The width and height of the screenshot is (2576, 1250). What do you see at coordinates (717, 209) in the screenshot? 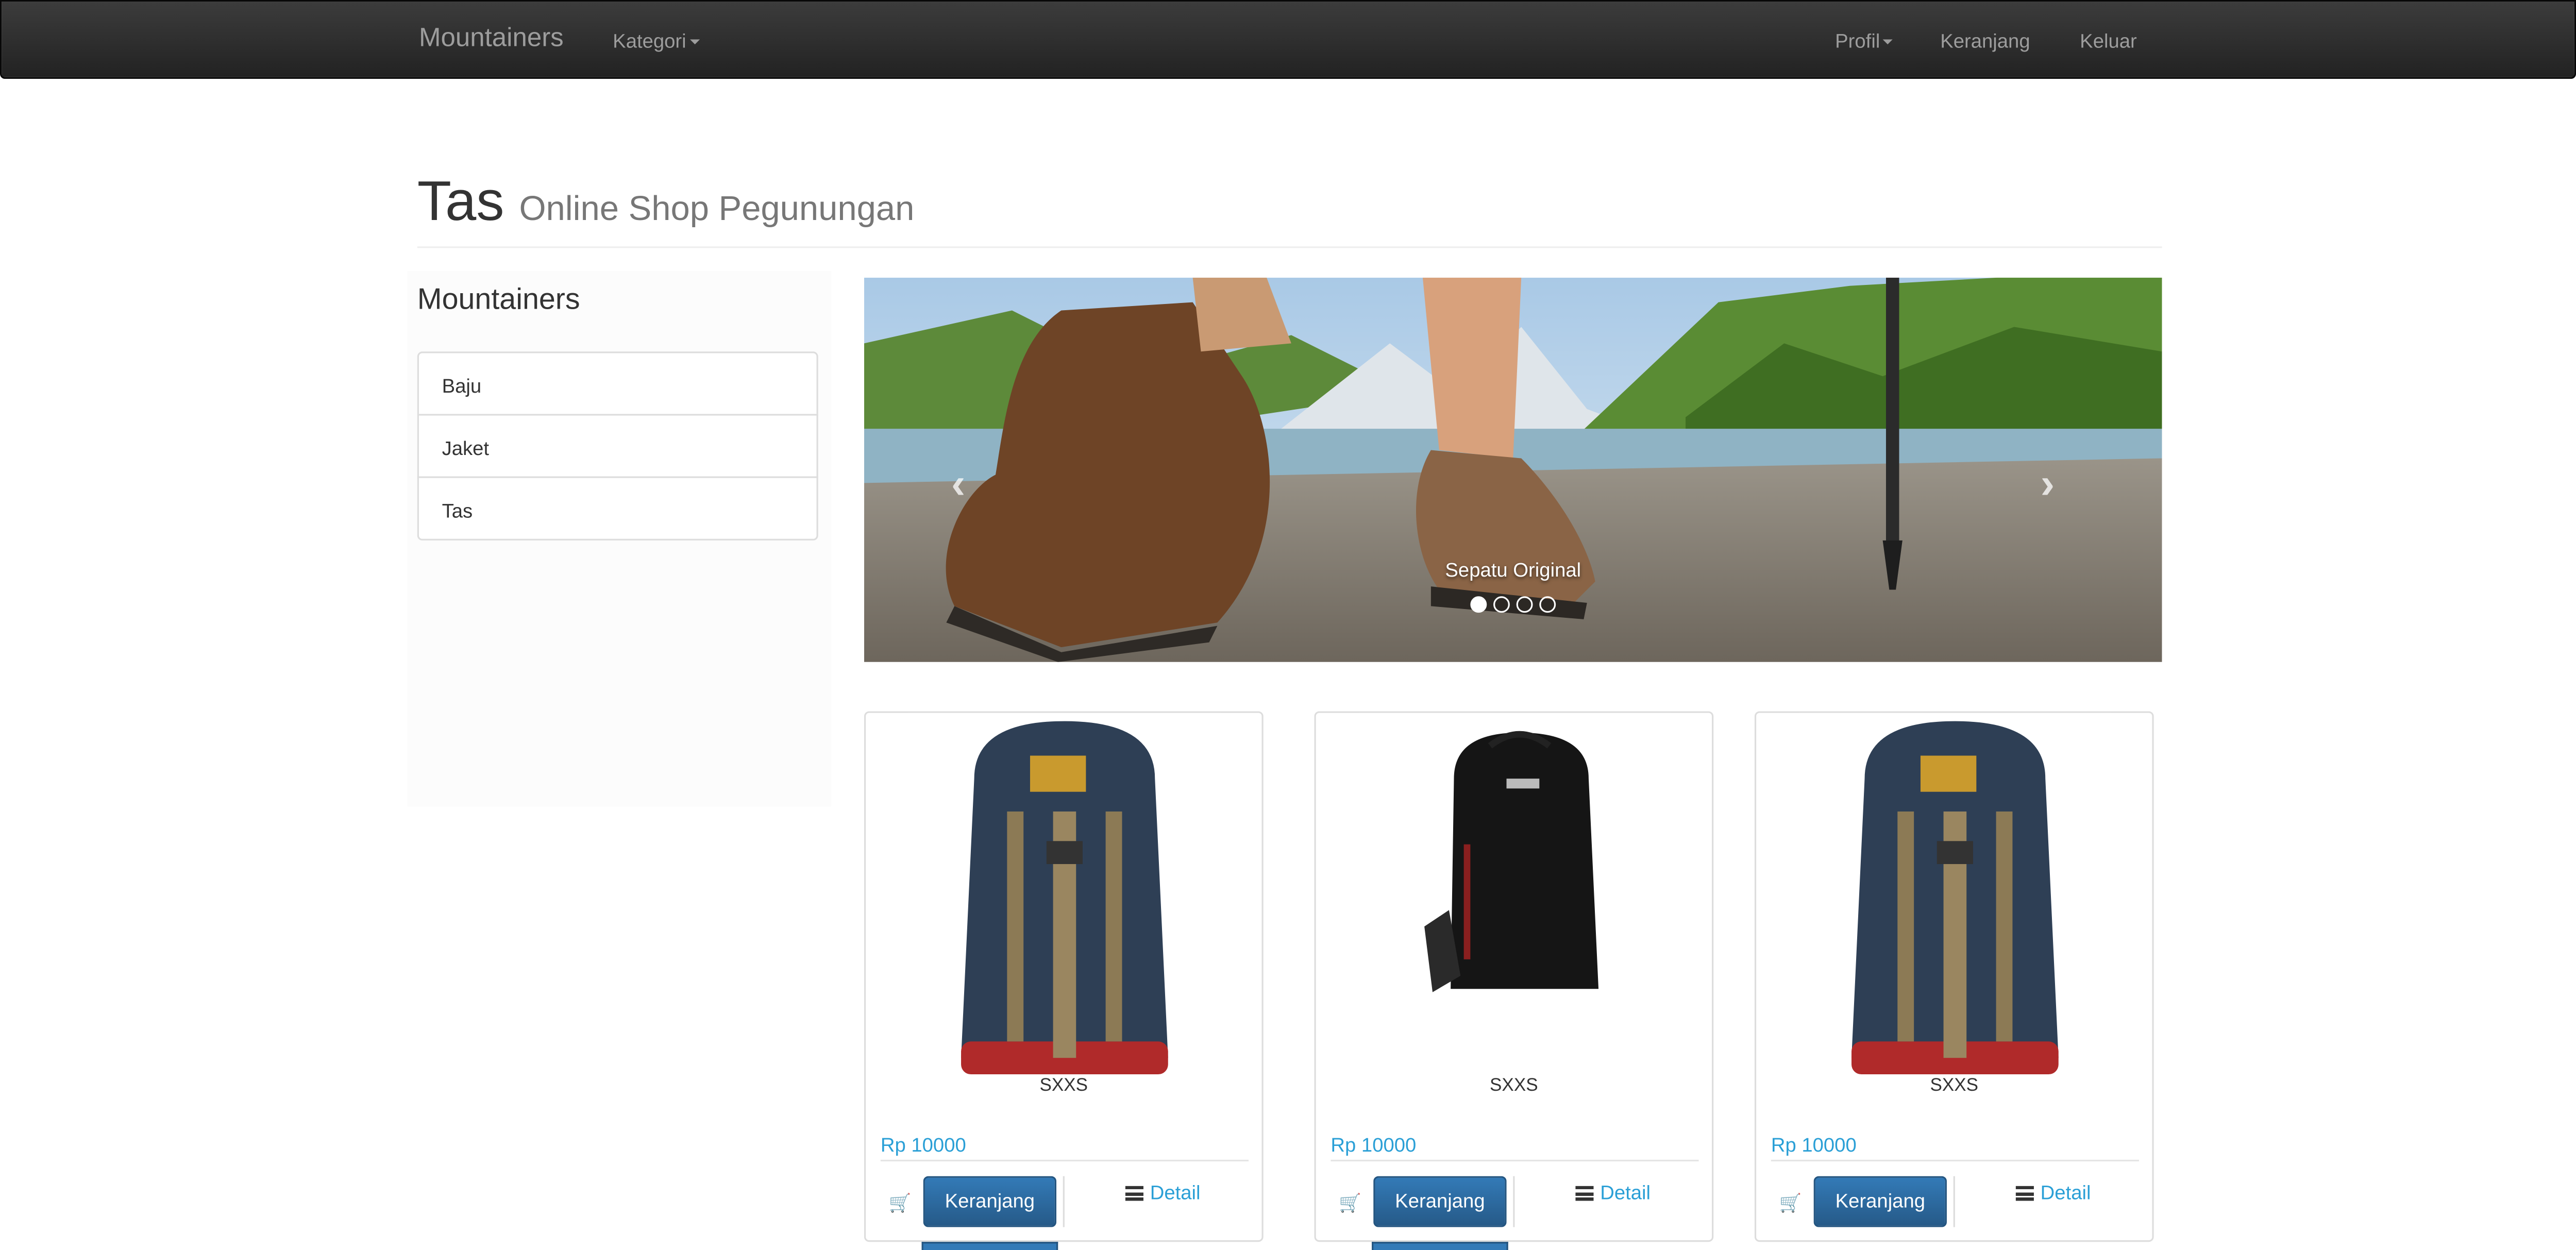
I see `page-subtitle: Online Shop Pegunungan` at bounding box center [717, 209].